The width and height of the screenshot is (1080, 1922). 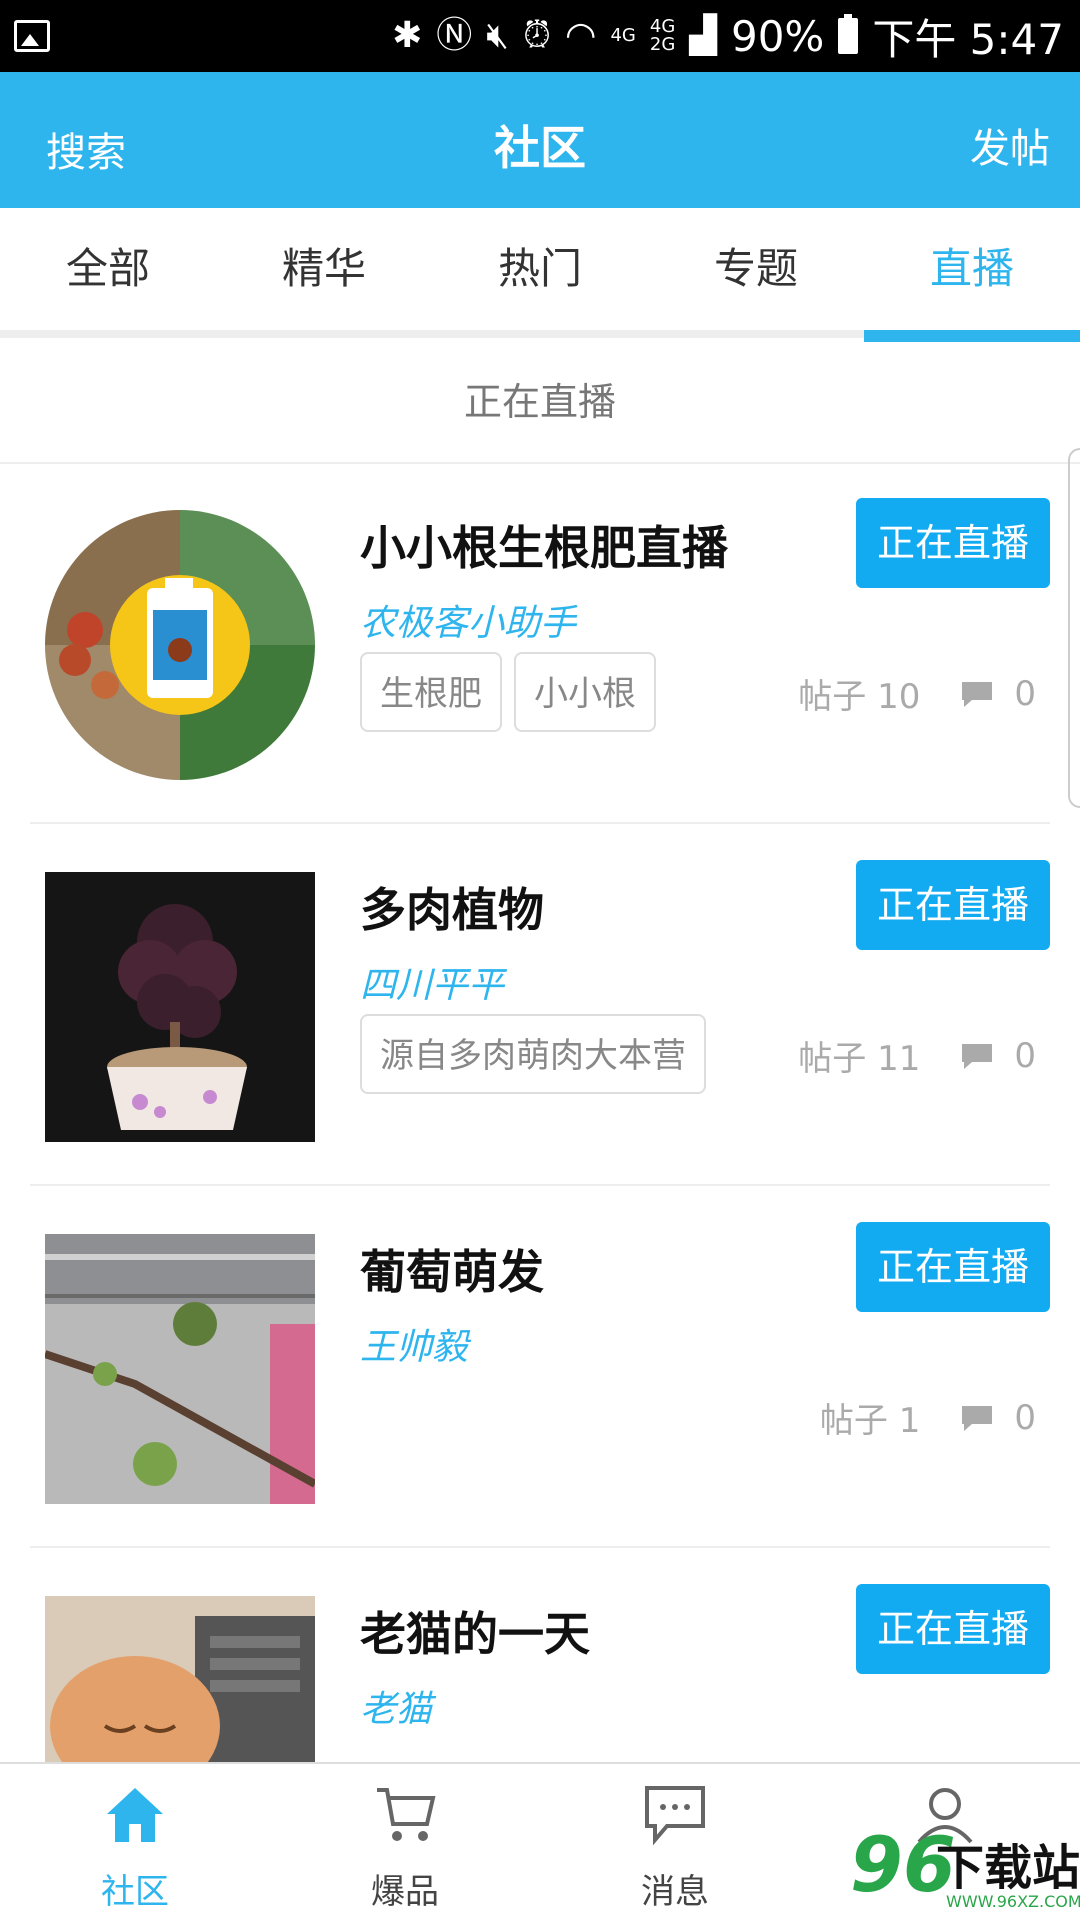 I want to click on alarm-icon: ⏰︎, so click(x=537, y=35).